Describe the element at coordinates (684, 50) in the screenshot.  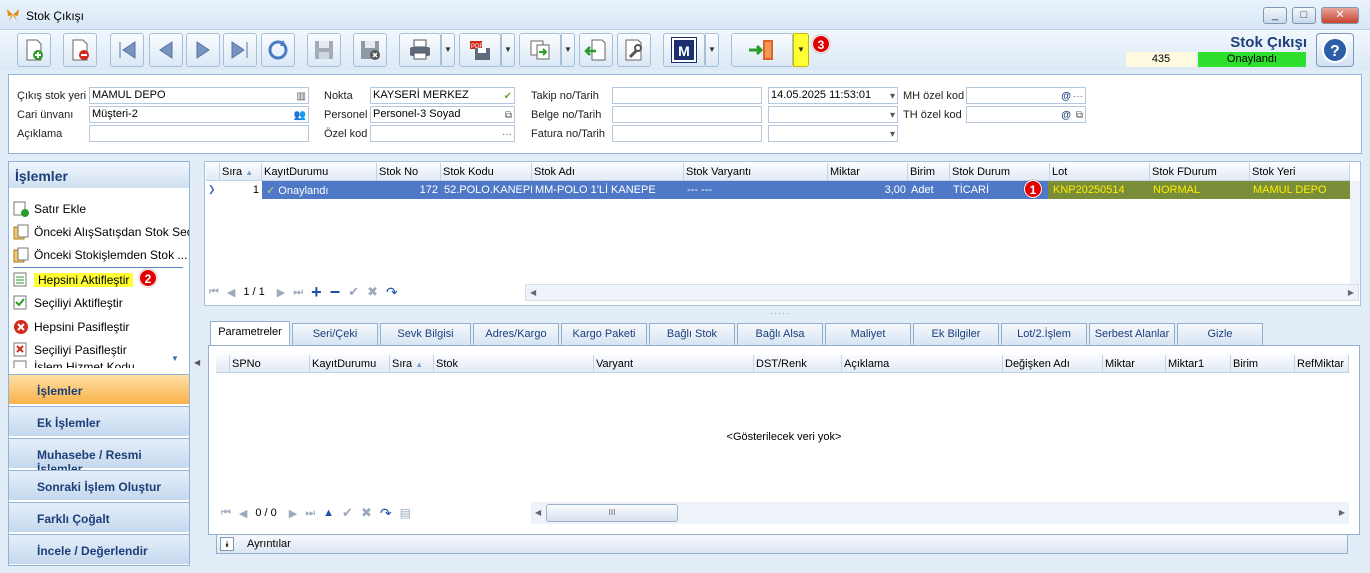
I see `m-module-button: M` at that location.